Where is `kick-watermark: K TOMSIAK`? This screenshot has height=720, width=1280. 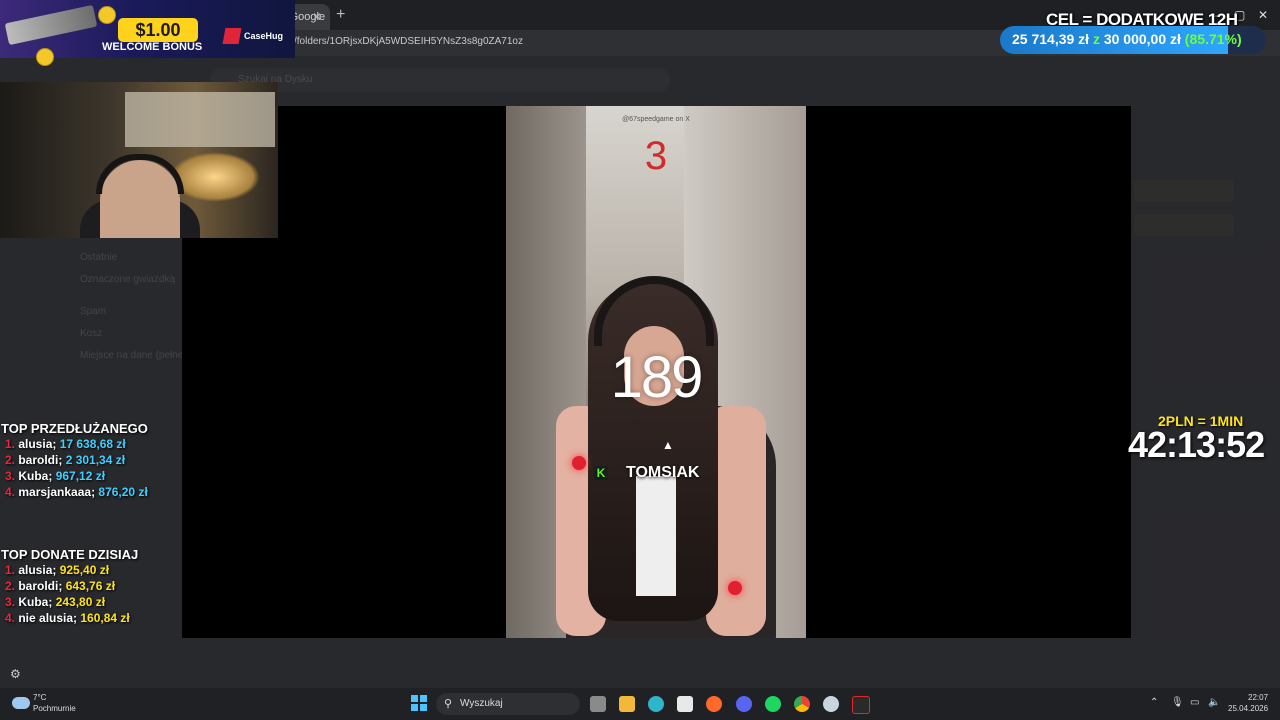
kick-watermark: K TOMSIAK is located at coordinates (646, 473).